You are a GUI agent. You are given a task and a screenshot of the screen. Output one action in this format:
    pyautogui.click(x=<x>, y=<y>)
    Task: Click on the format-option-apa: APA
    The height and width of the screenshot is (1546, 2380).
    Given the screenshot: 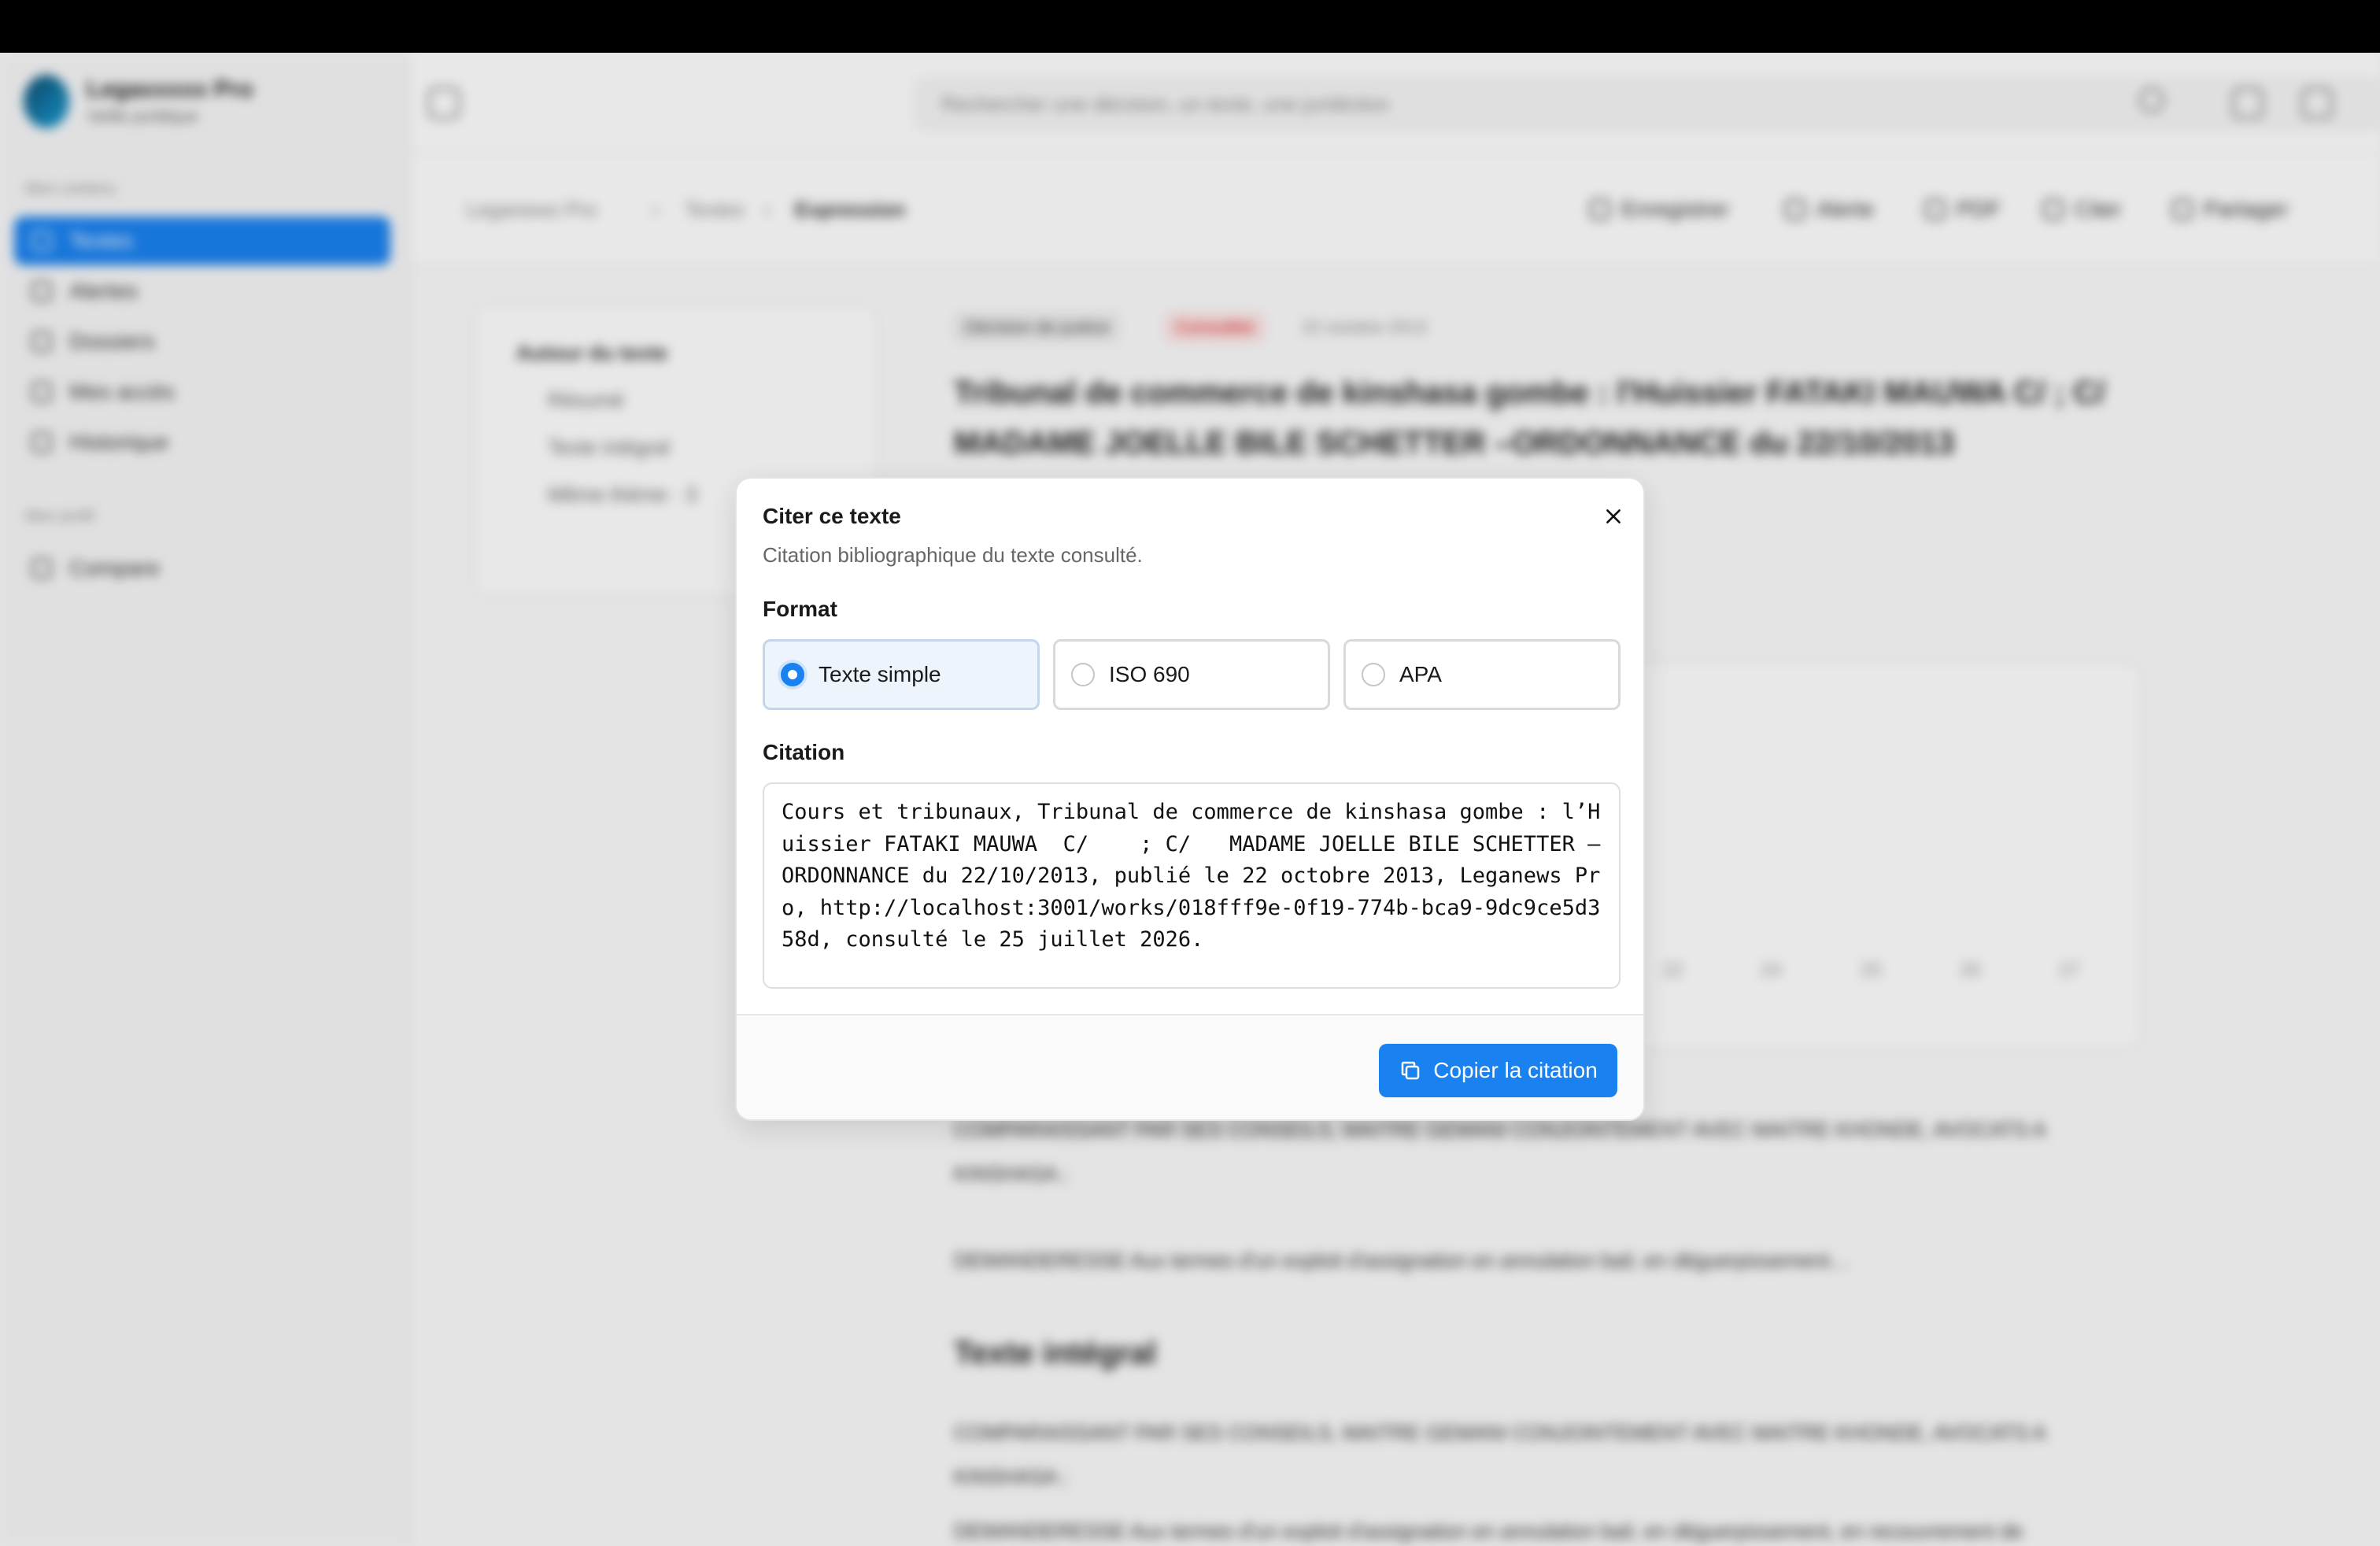 What is the action you would take?
    pyautogui.click(x=1482, y=674)
    